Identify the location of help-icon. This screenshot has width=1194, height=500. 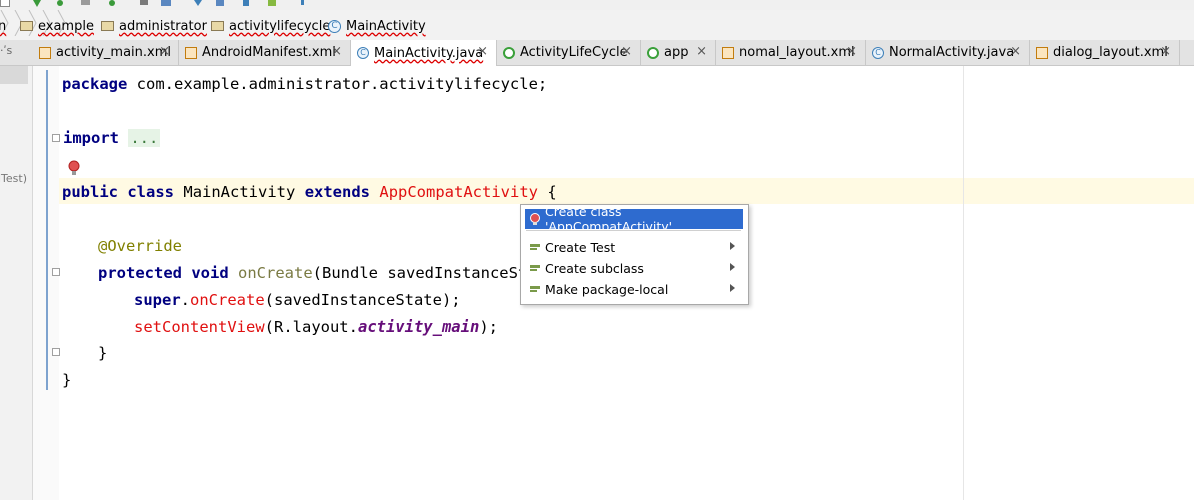
(303, 4).